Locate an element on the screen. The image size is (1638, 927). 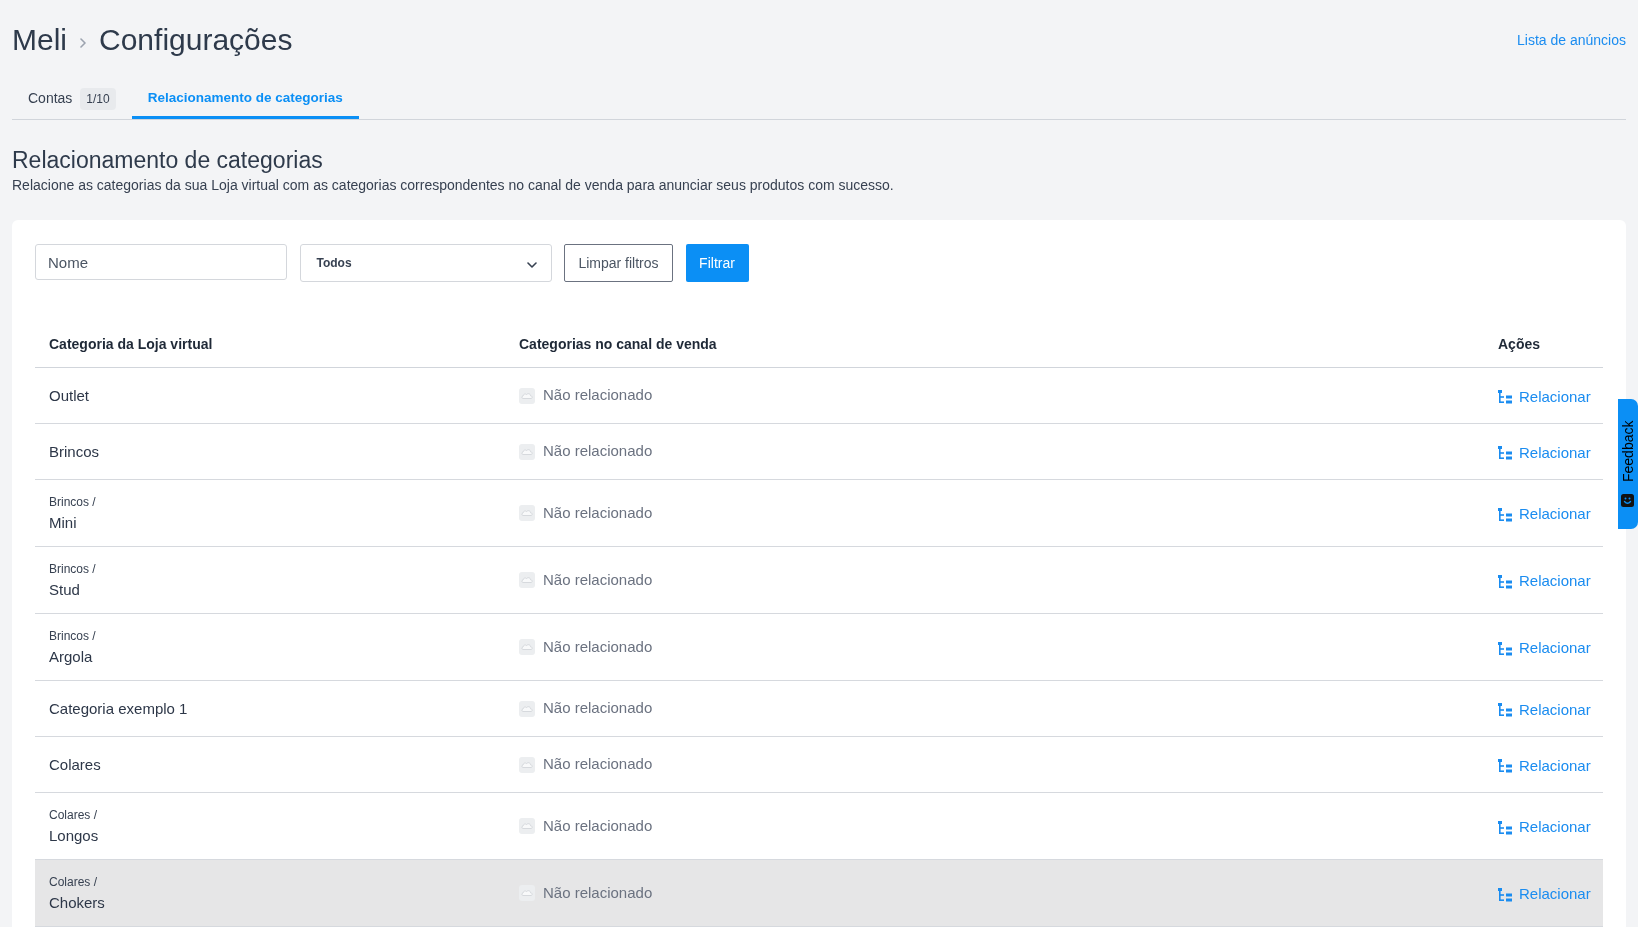
smiley-icon is located at coordinates (1628, 501).